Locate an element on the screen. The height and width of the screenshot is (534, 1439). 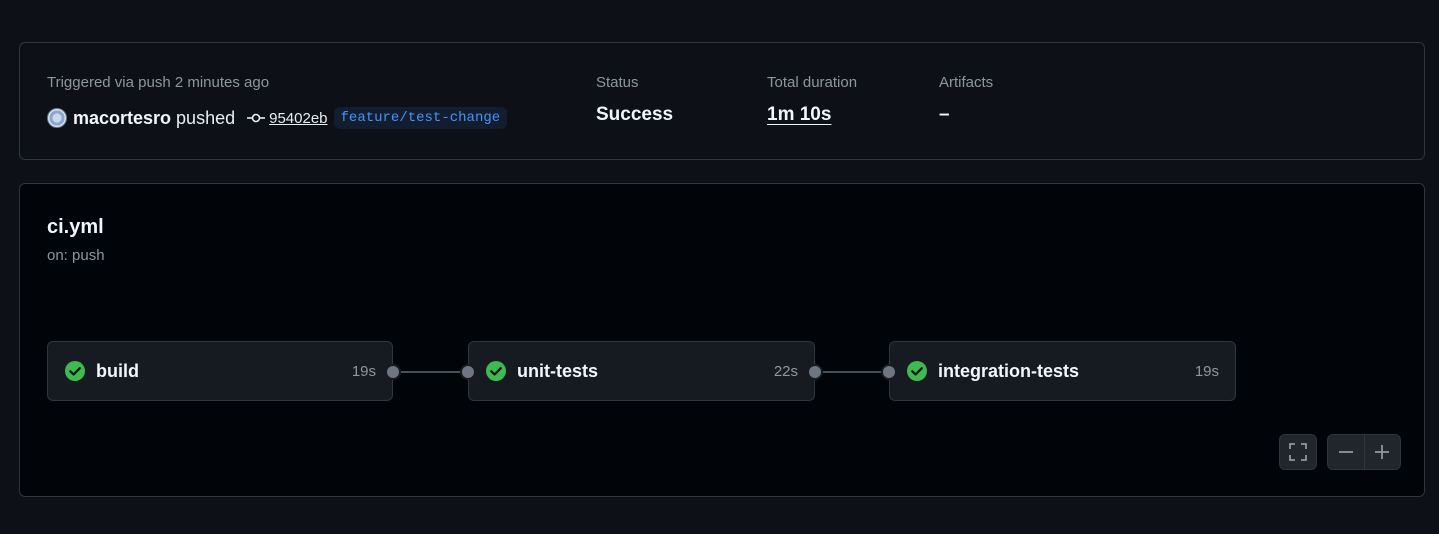
job-integration-tests: integration-tests 19s is located at coordinates (1062, 371).